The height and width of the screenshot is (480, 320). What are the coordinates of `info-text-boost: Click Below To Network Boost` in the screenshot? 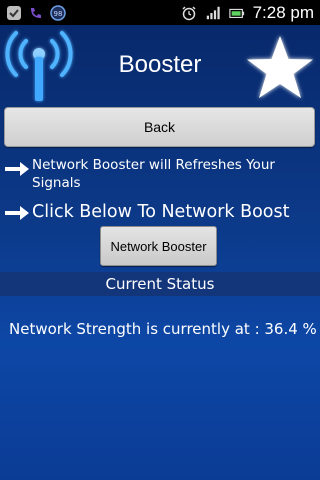 It's located at (161, 212).